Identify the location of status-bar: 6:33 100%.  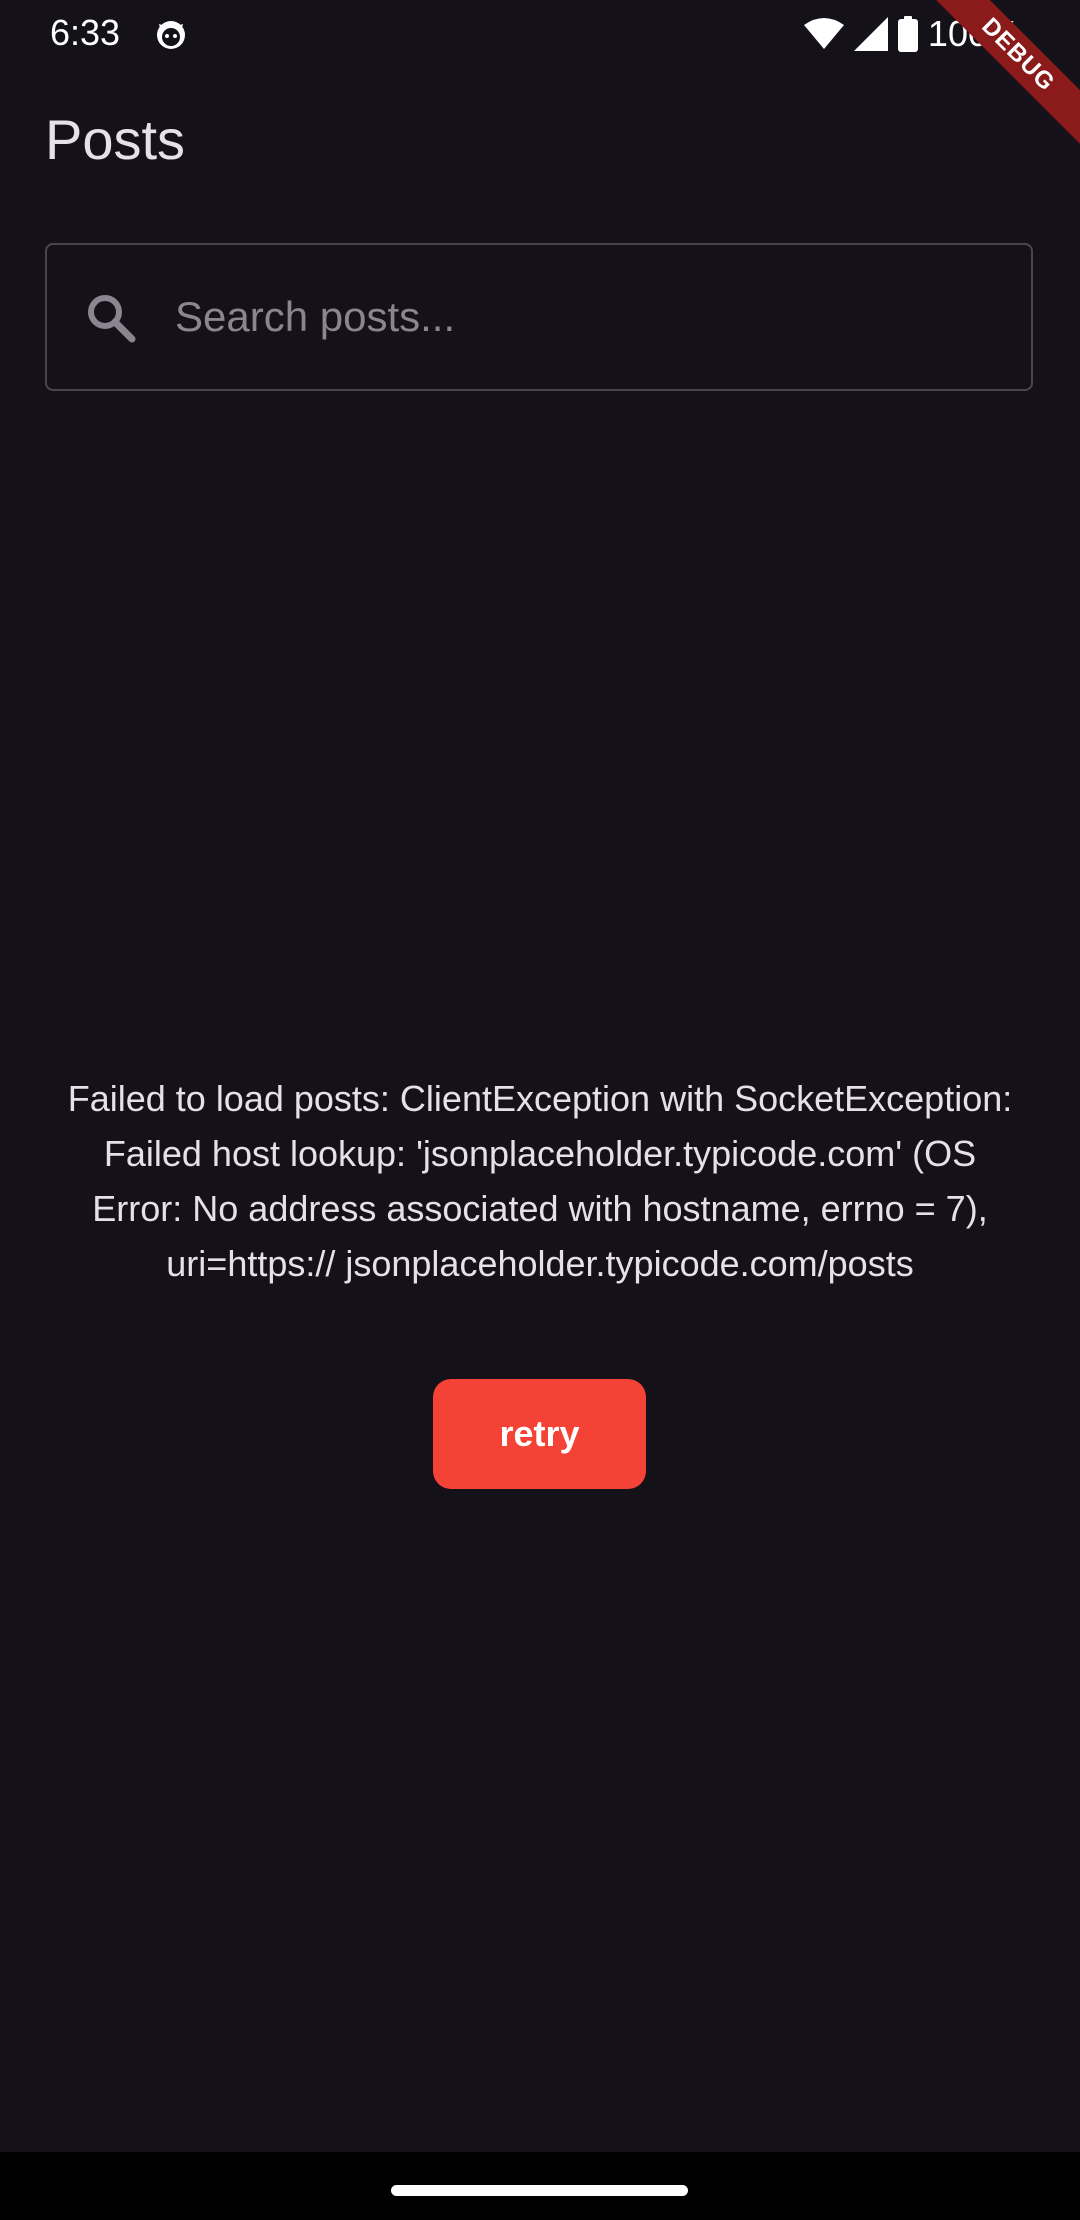
(540, 33).